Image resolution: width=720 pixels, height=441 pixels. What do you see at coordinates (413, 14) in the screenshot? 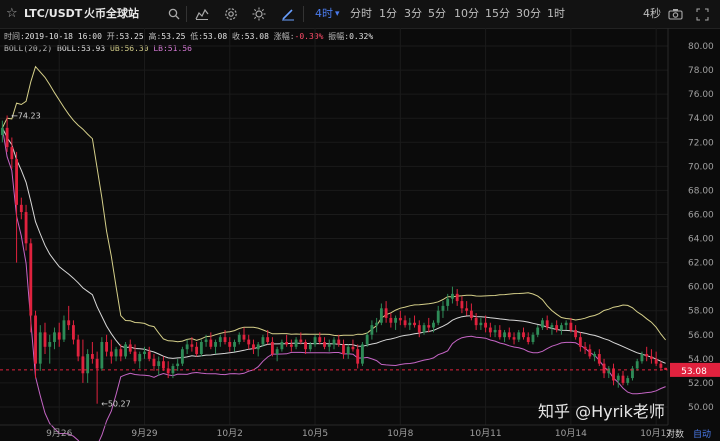
I see `interval-3m: 3分` at bounding box center [413, 14].